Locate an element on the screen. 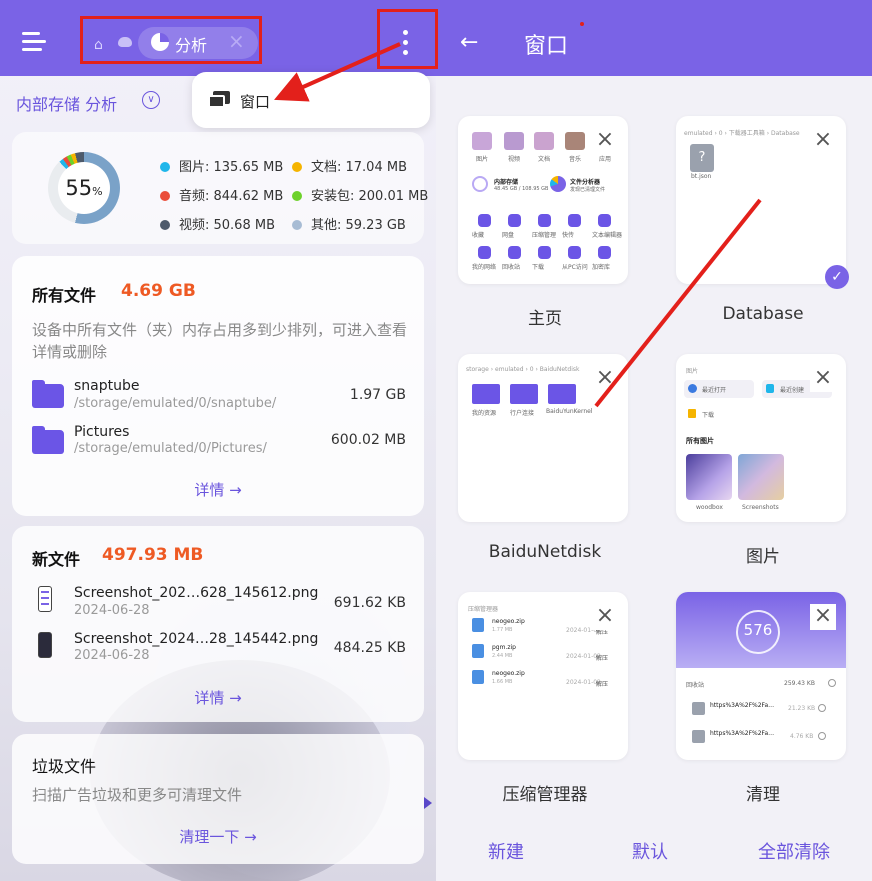  legend-item: 文档: 17.04 MB is located at coordinates (349, 165).